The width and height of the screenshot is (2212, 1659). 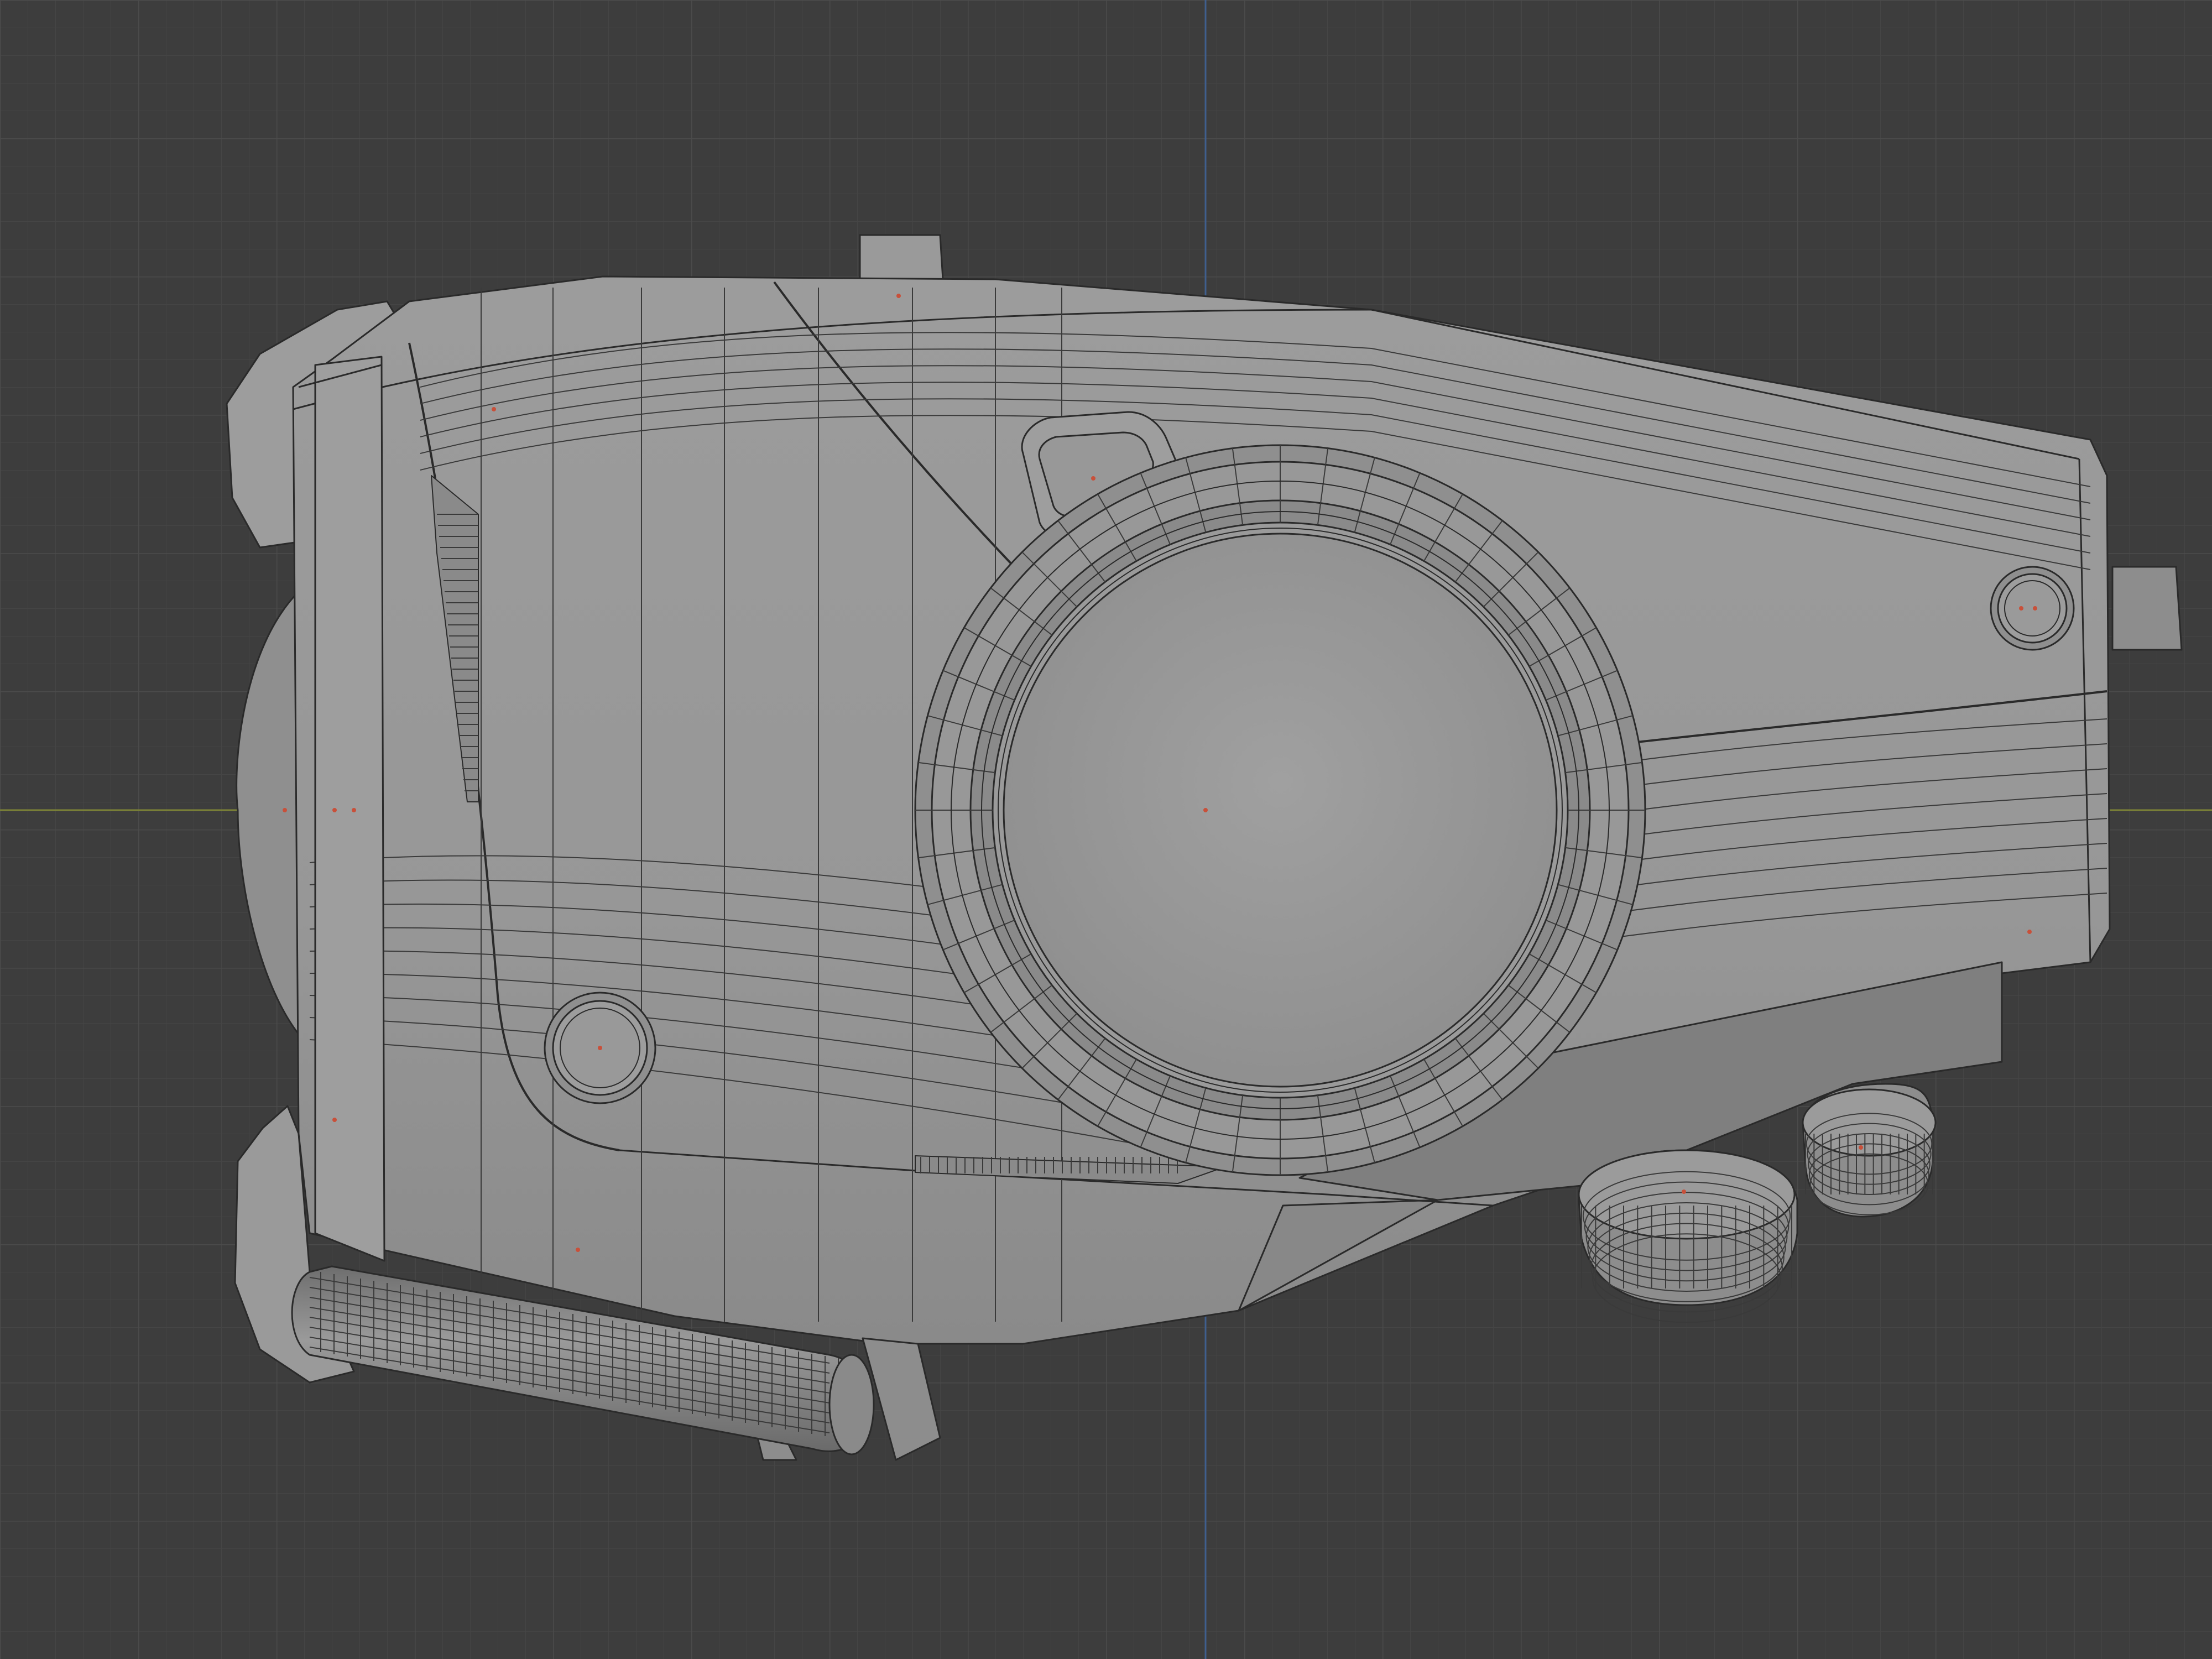 I want to click on top-tab, so click(x=902, y=257).